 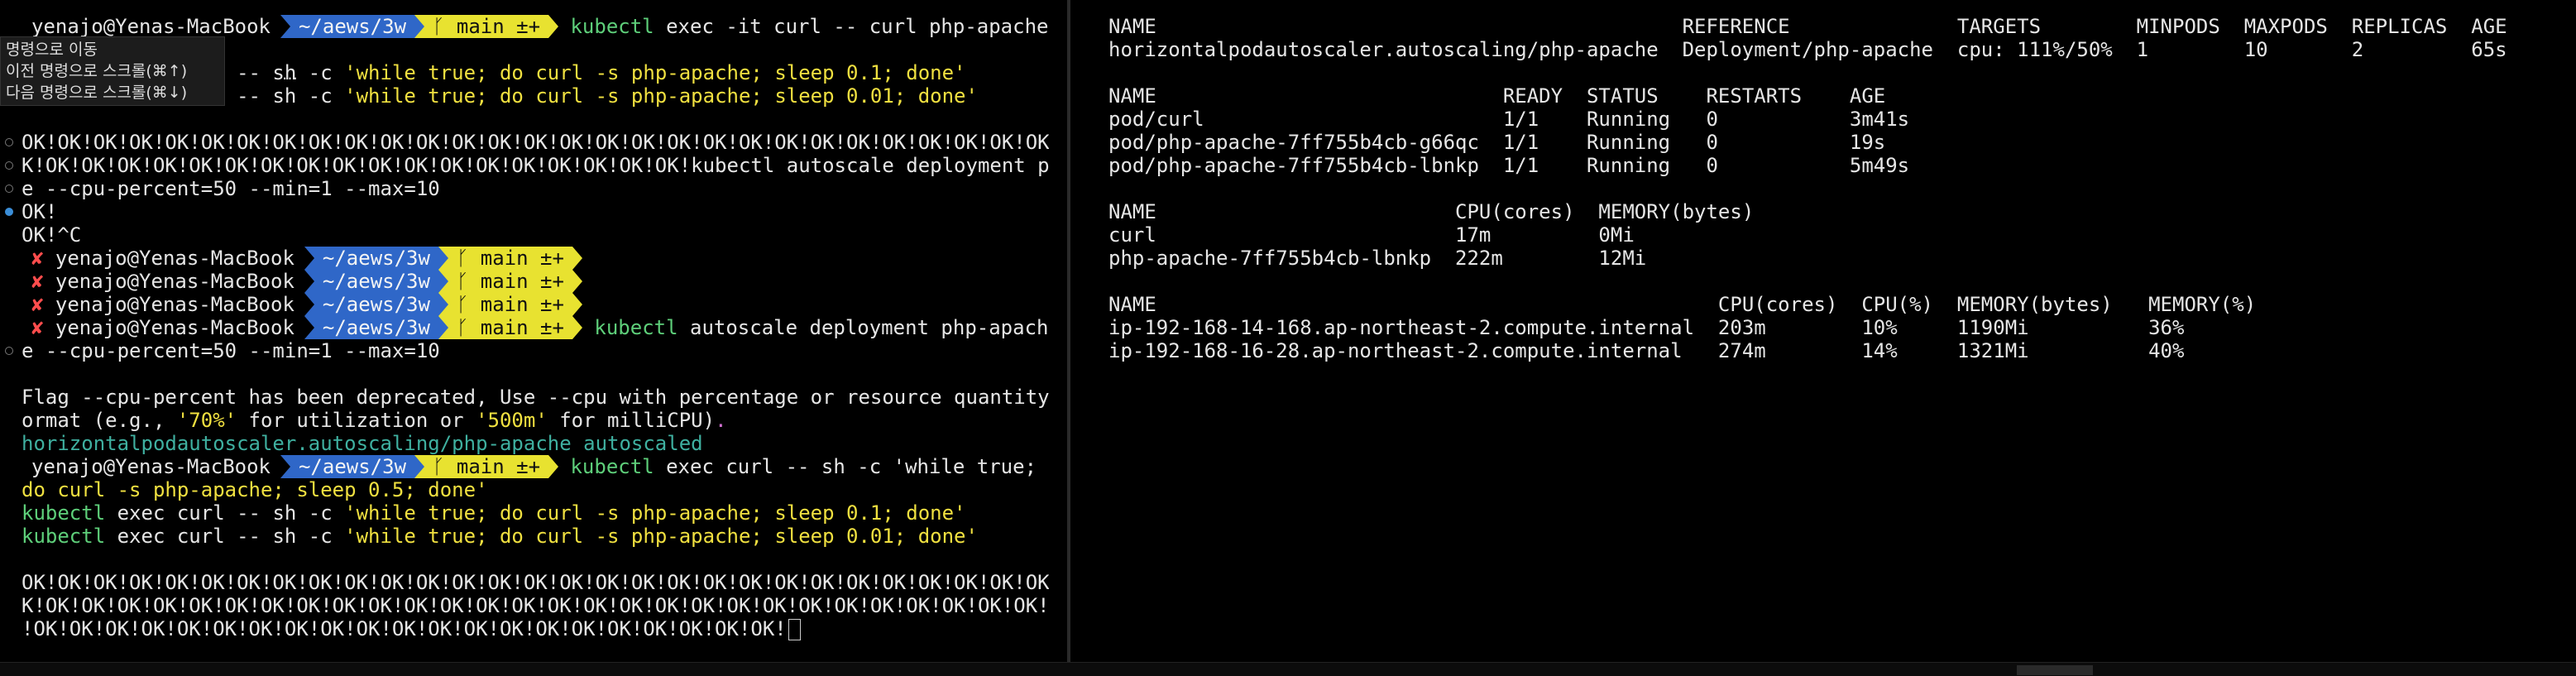 I want to click on table-cell: Deployment/php-apache, so click(x=1819, y=49).